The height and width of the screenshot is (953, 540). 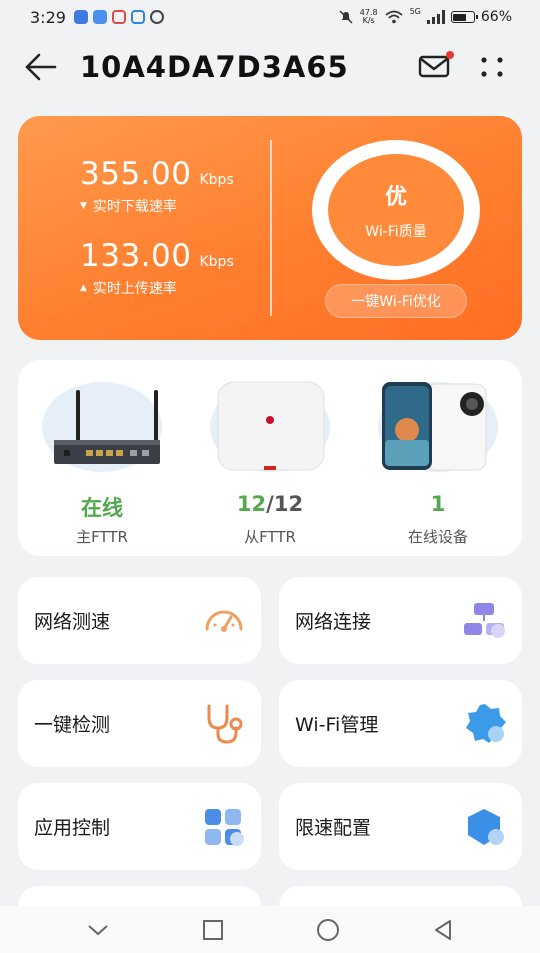 I want to click on access-point-icon, so click(x=271, y=426).